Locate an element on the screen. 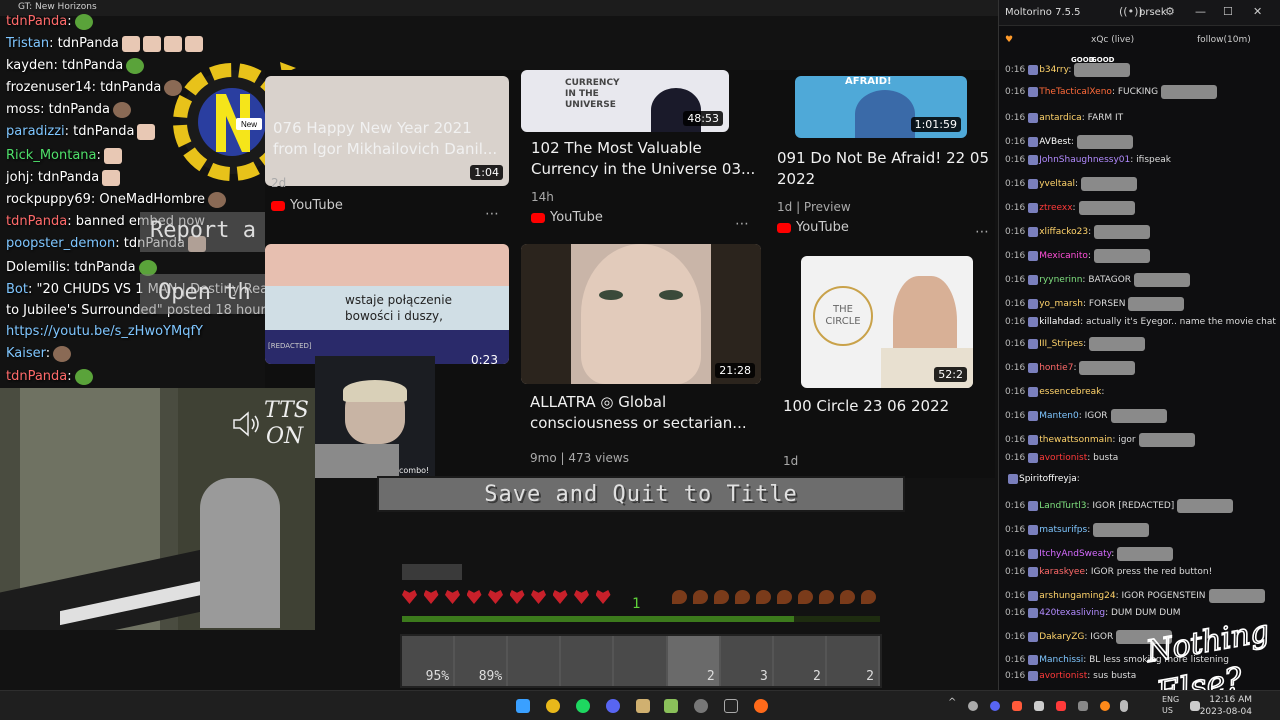  chat-username: JohnShaughnessy01 is located at coordinates (1084, 160).